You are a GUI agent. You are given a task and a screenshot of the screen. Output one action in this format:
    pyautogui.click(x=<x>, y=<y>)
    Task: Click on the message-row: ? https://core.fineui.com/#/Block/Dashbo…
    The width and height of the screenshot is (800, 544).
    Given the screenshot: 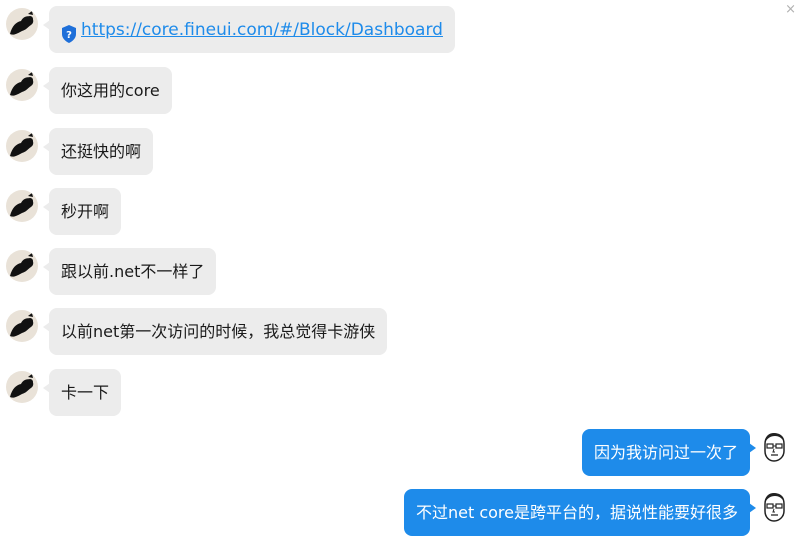 What is the action you would take?
    pyautogui.click(x=400, y=30)
    